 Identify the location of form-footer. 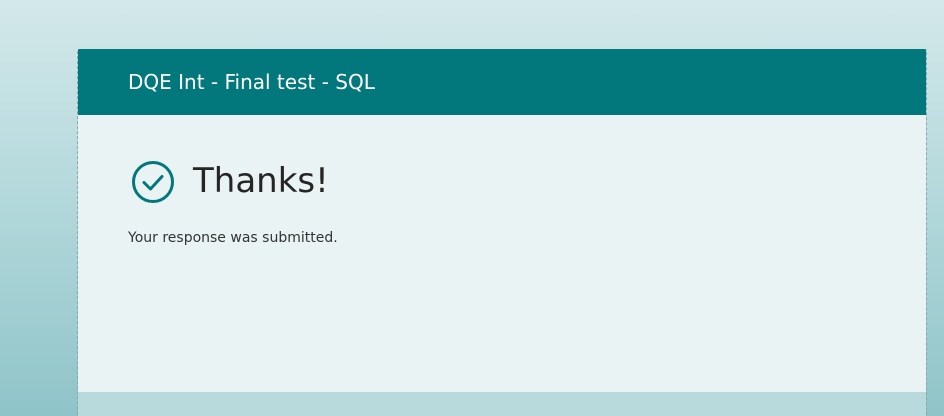
(502, 404).